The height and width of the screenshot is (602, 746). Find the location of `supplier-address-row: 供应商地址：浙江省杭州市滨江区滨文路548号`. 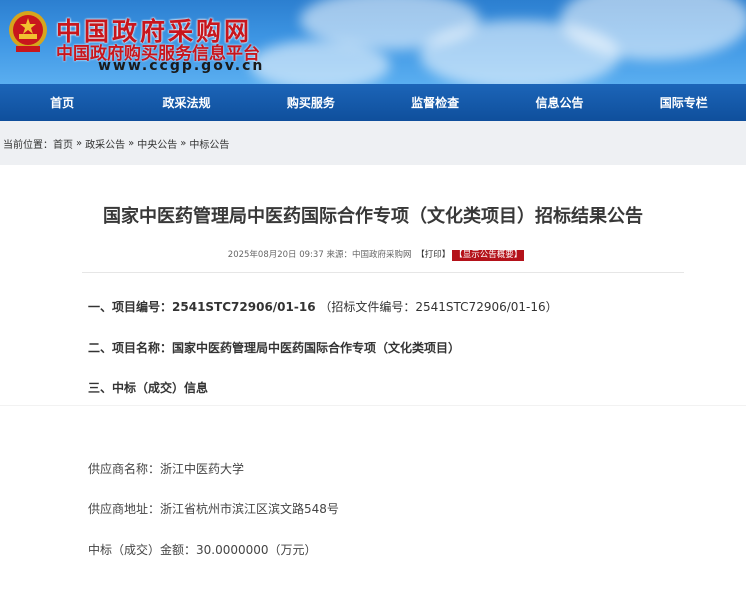

supplier-address-row: 供应商地址：浙江省杭州市滨江区滨文路548号 is located at coordinates (213, 508).